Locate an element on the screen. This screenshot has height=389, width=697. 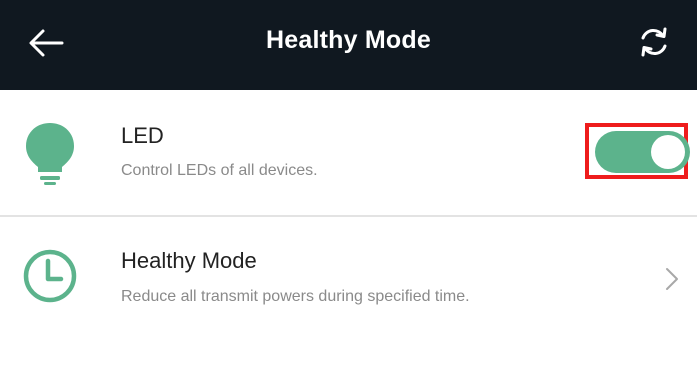
lightbulb-icon is located at coordinates (50, 153).